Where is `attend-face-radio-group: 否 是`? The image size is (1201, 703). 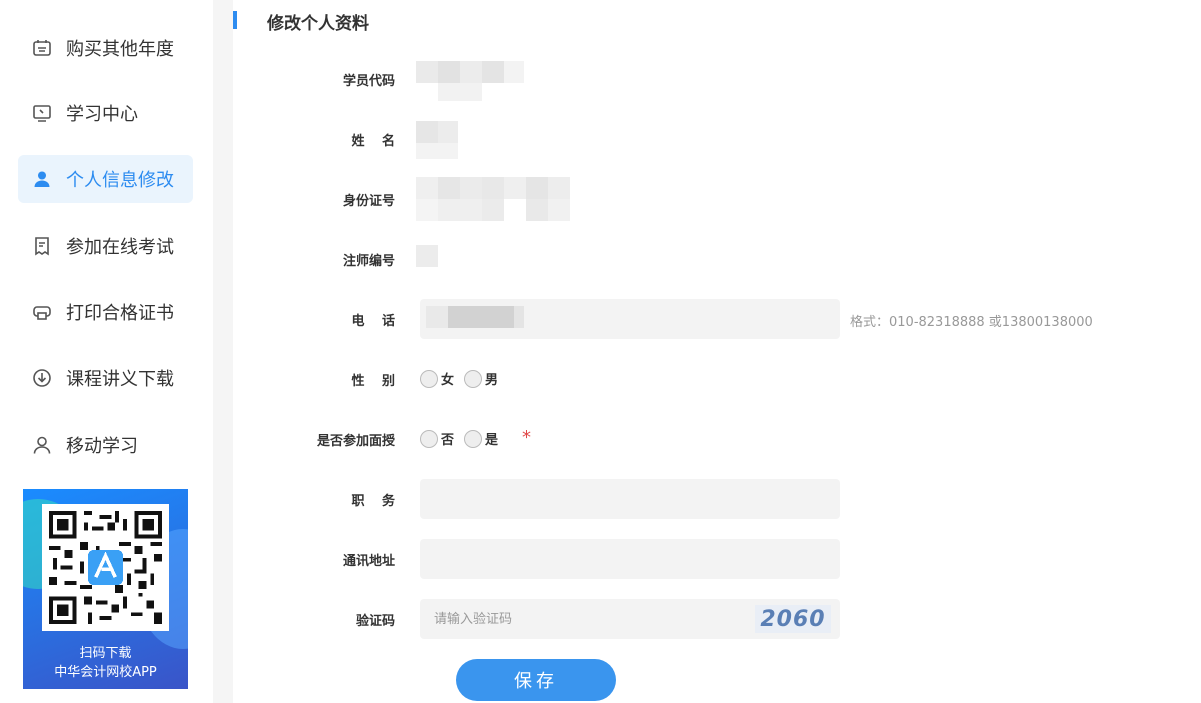 attend-face-radio-group: 否 是 is located at coordinates (464, 438).